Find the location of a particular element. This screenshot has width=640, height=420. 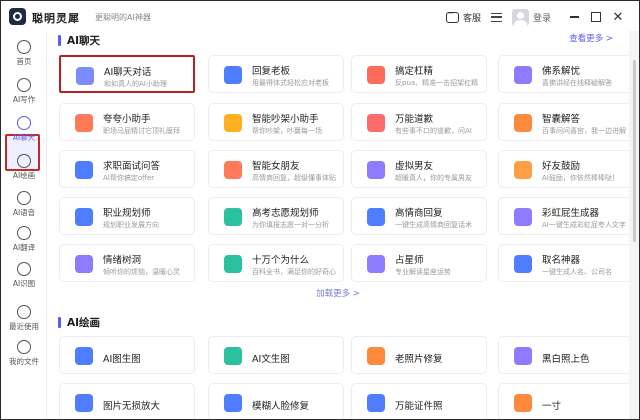

card-description: 帮你吵架，吵赢每一场 is located at coordinates (287, 131).